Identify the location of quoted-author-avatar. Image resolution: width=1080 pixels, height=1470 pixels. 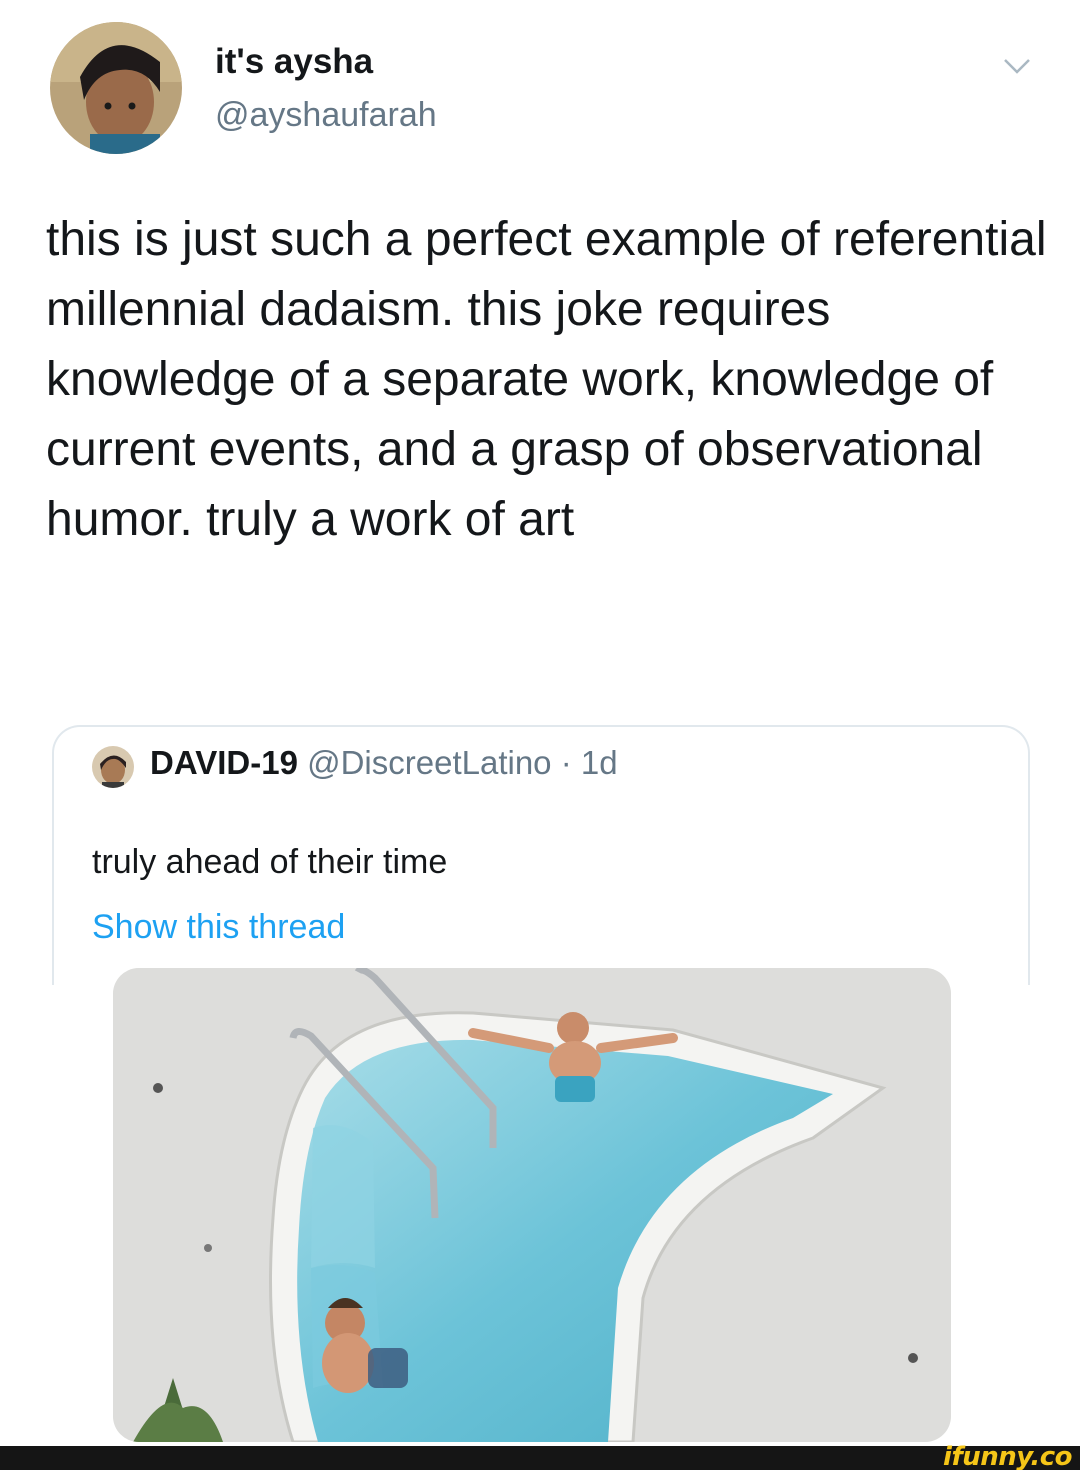
(113, 767).